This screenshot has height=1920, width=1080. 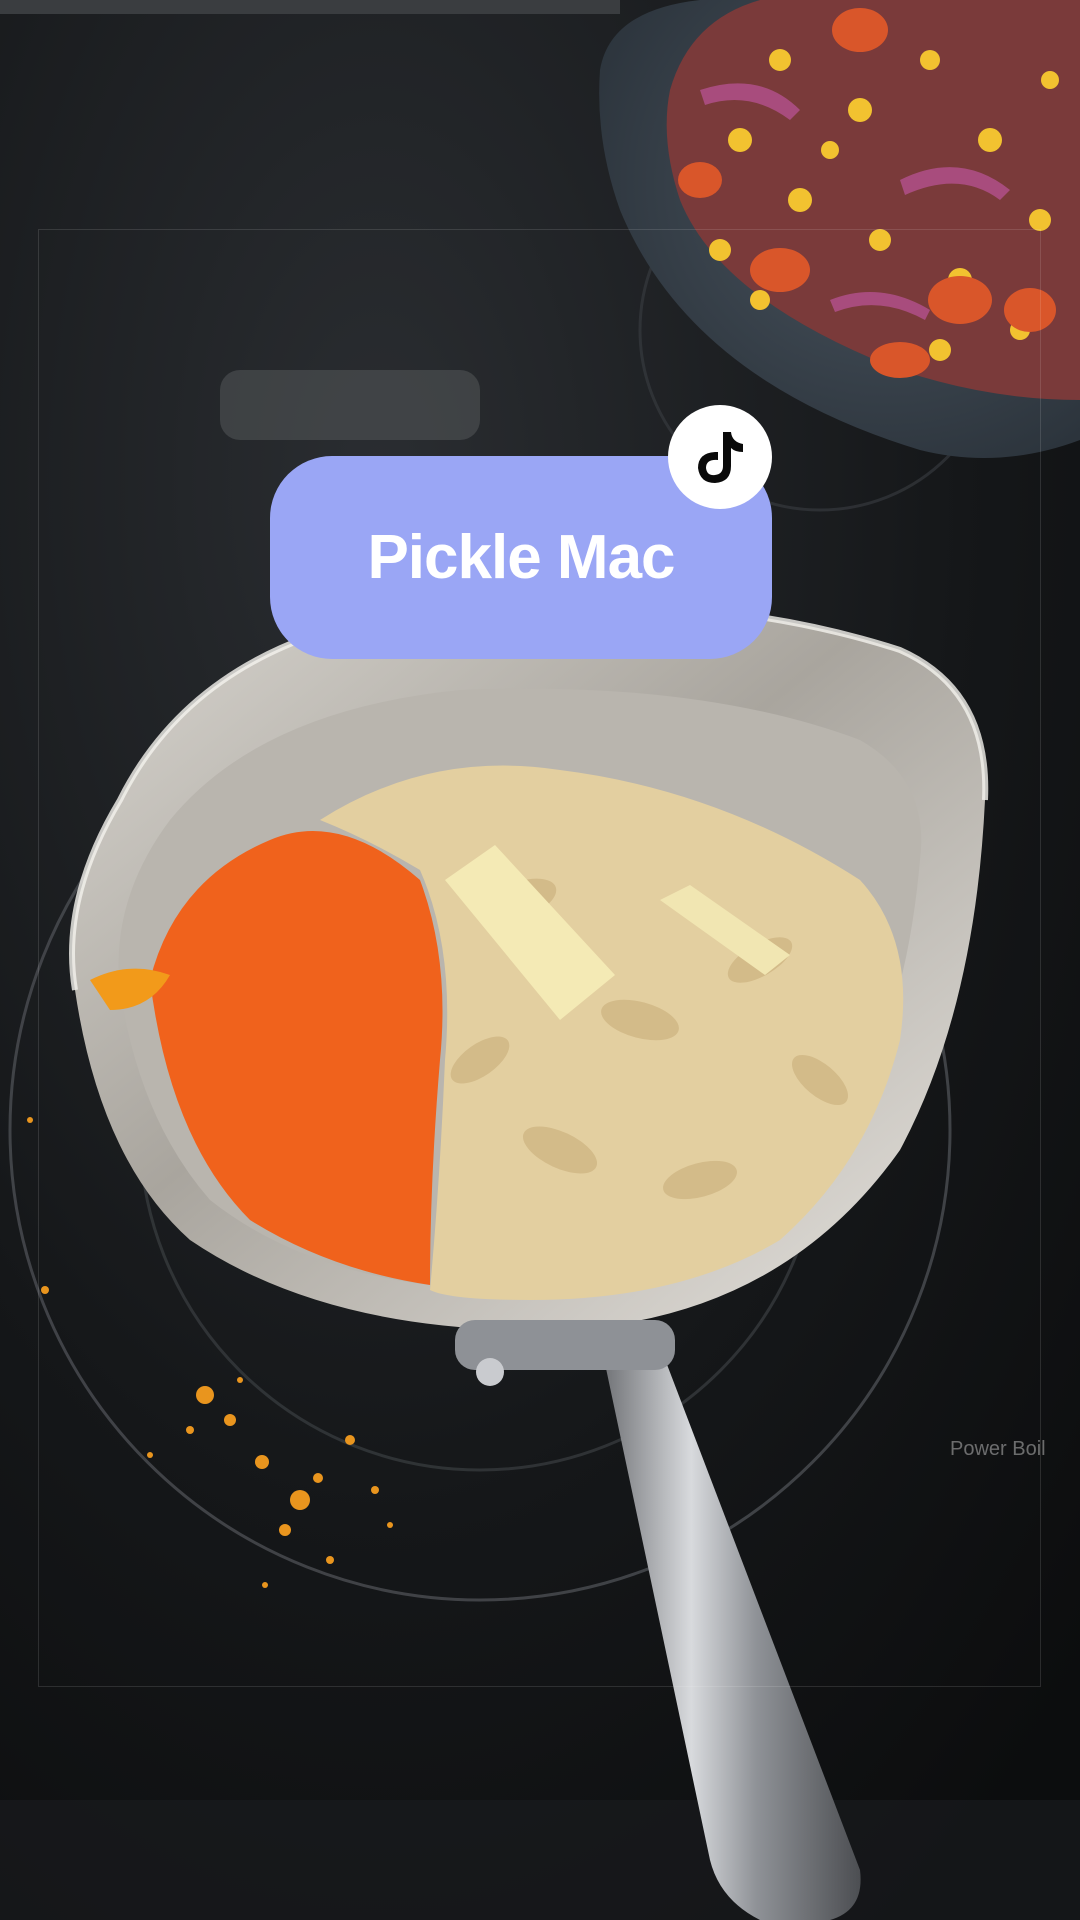 I want to click on stove-label: Power Boil, so click(x=998, y=1449).